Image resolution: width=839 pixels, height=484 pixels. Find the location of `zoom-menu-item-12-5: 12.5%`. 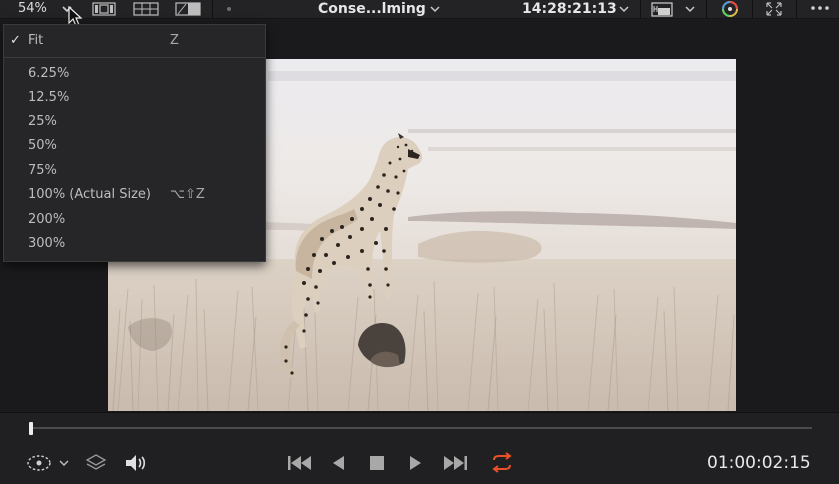

zoom-menu-item-12-5: 12.5% is located at coordinates (134, 98).